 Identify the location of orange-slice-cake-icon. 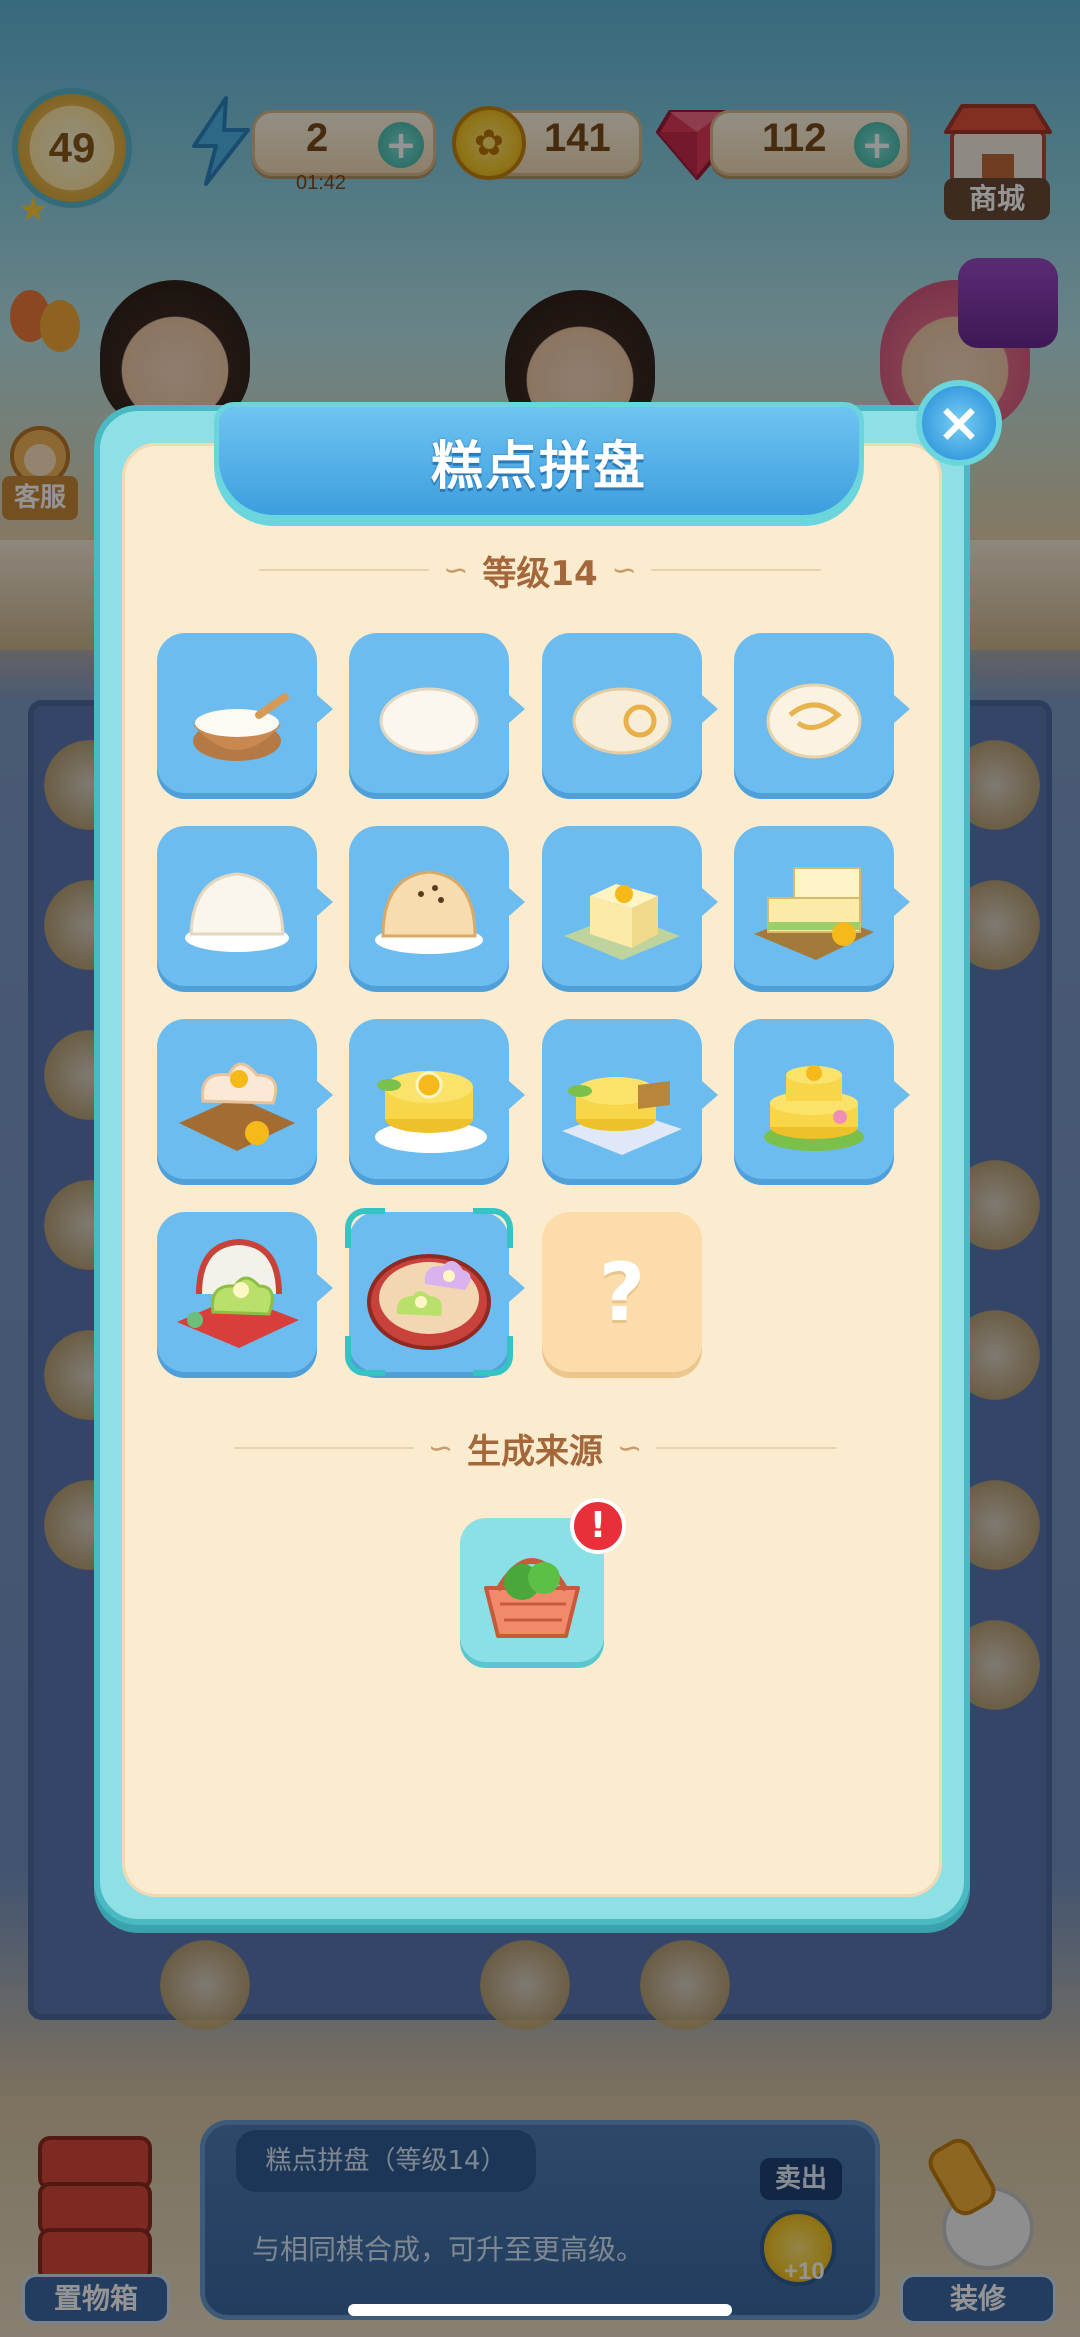
(431, 1112).